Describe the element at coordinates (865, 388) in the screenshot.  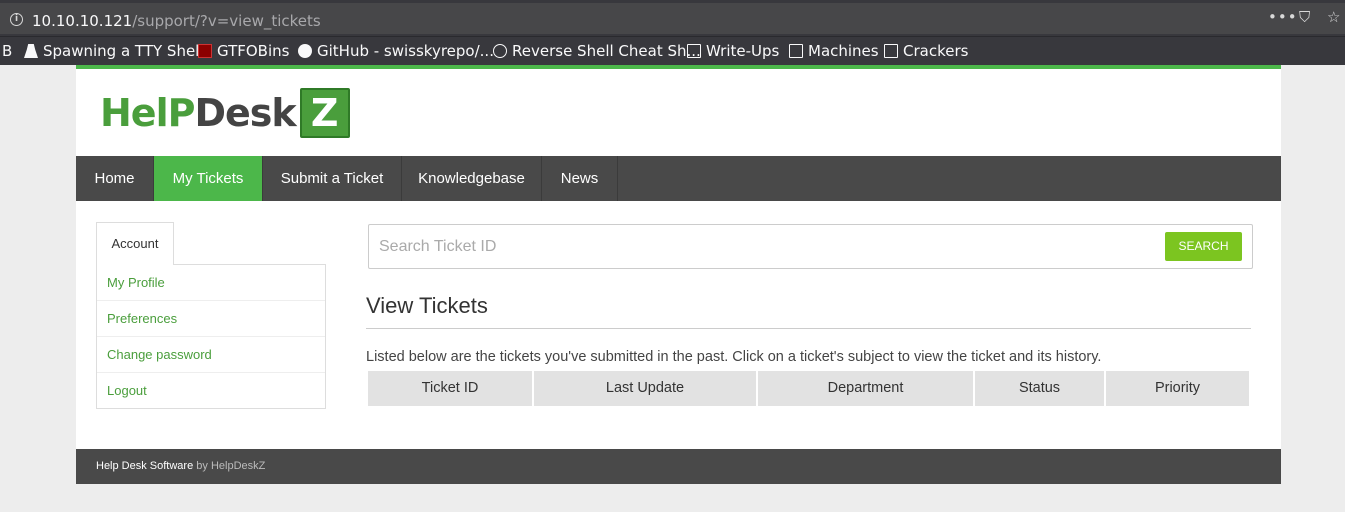
I see `column-department: Department` at that location.